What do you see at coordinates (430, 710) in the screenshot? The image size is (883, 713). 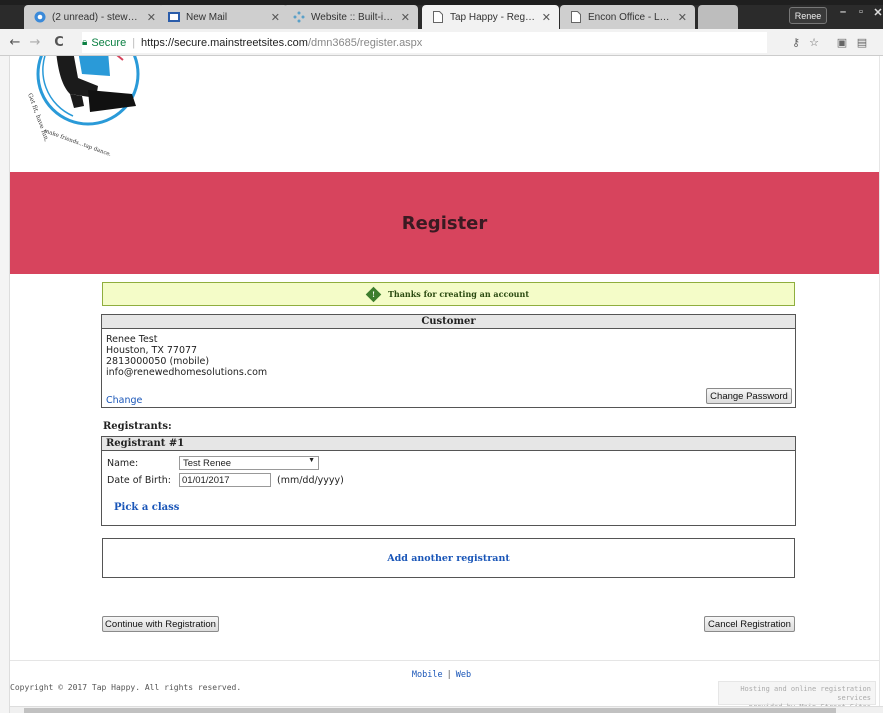 I see `scrollbar-thumb` at bounding box center [430, 710].